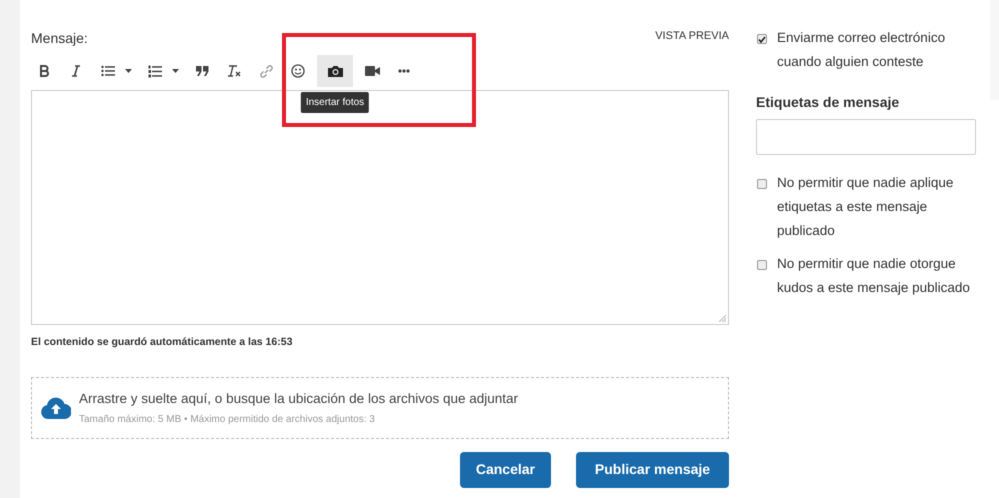 Image resolution: width=999 pixels, height=498 pixels. I want to click on attachment-dropzone: Arrastre y suelte aquí, o busque la ubicación de los archivos que adjuntar Tamaño máximo: 5 MB • Máximo permitido de archivos adjuntos: 3, so click(380, 407).